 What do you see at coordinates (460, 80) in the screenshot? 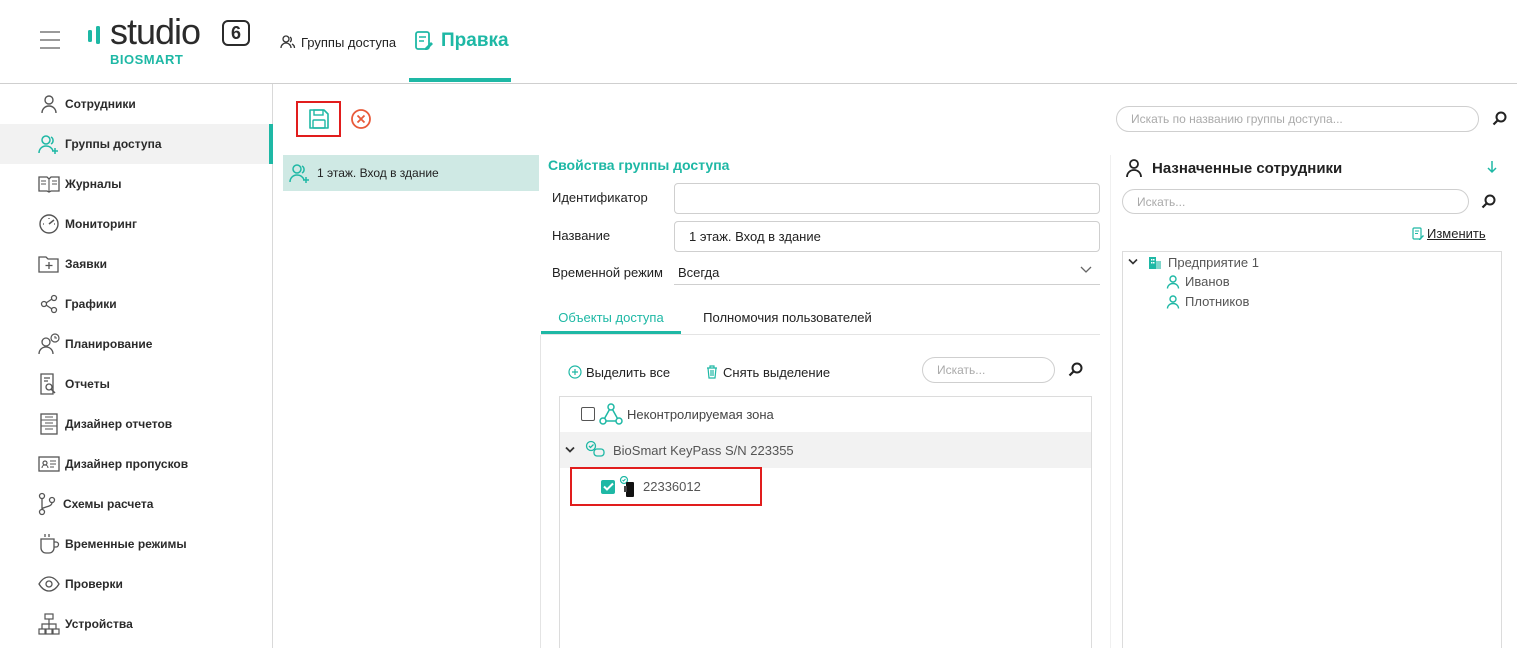
I see `active-tab-underline` at bounding box center [460, 80].